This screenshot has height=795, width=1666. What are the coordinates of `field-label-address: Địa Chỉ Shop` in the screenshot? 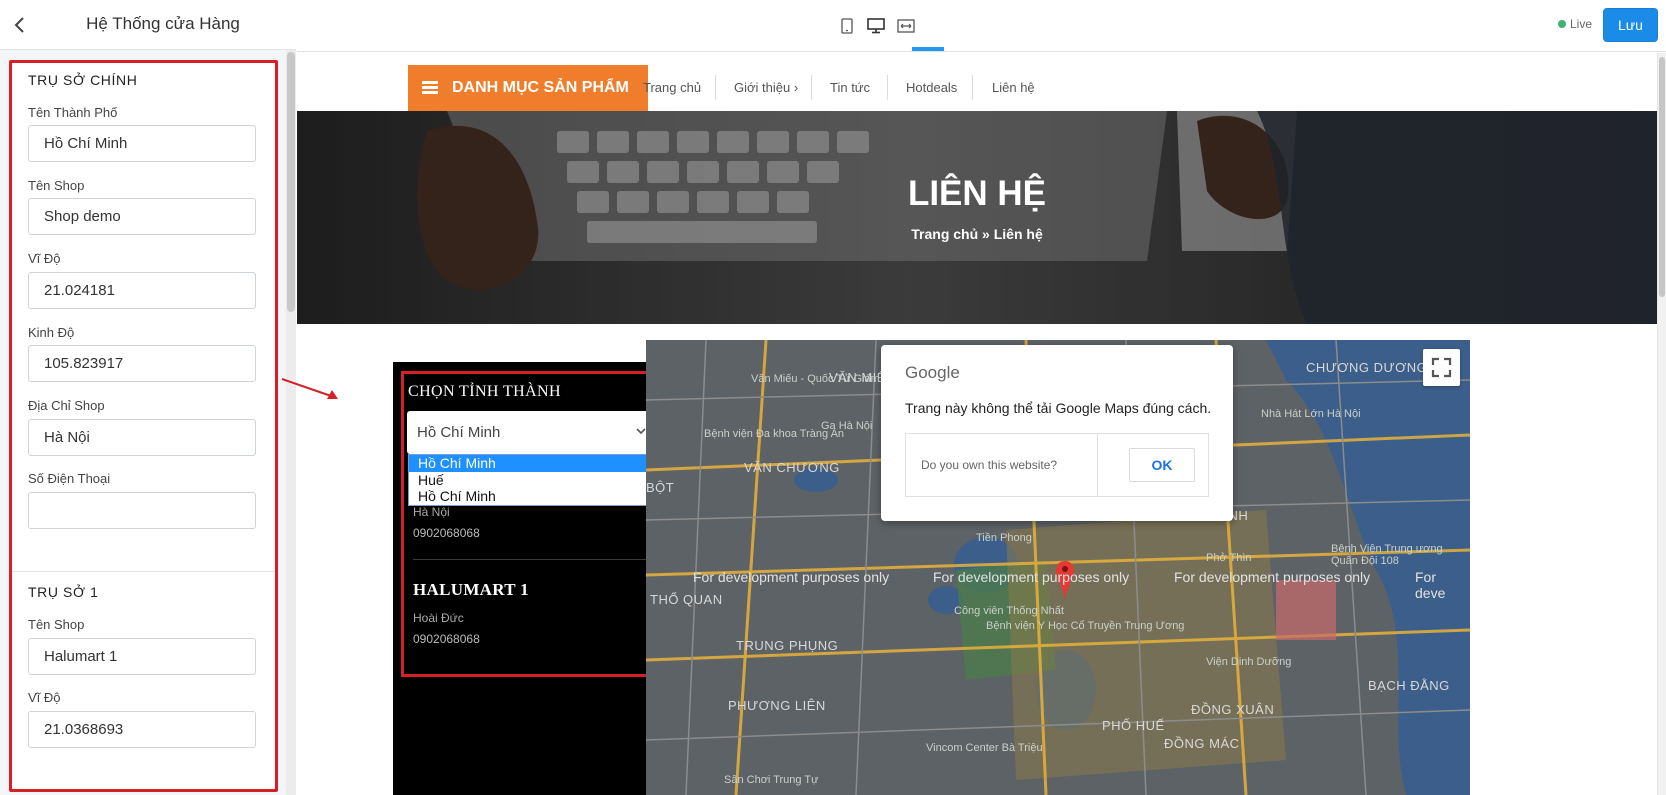 It's located at (66, 405).